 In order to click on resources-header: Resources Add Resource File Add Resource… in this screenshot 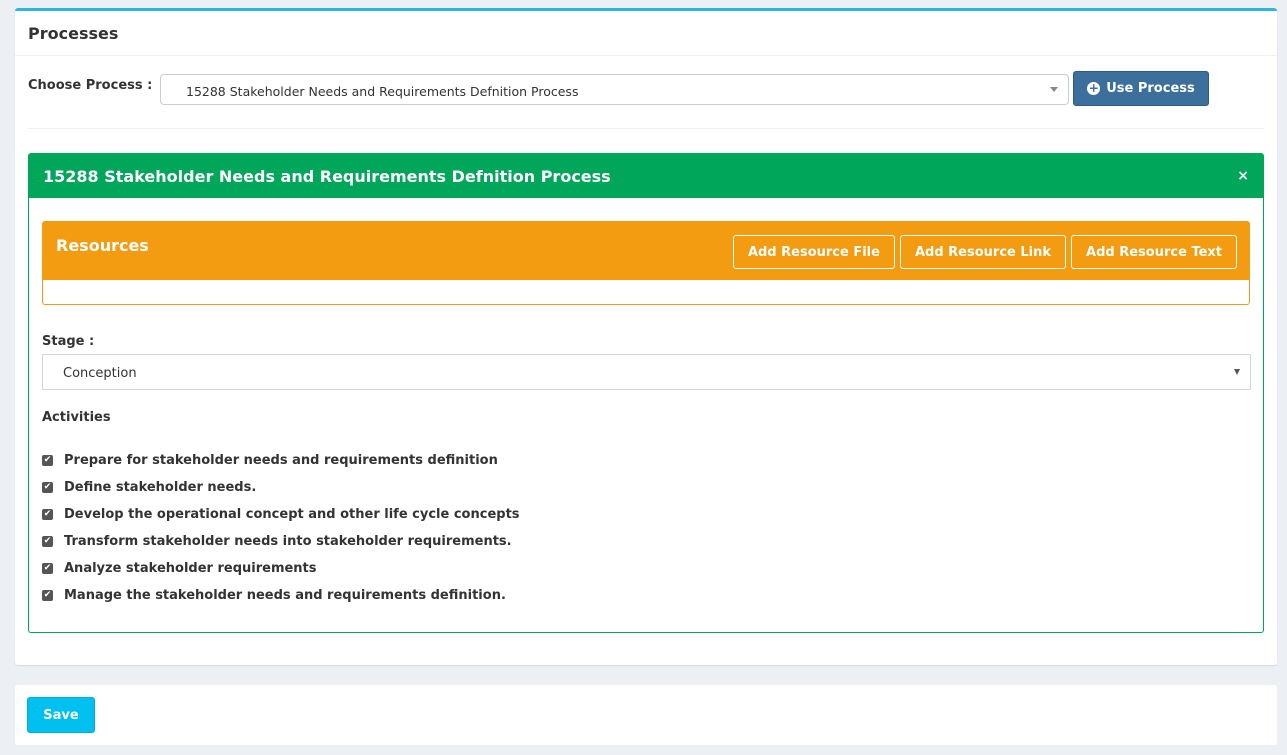, I will do `click(646, 251)`.